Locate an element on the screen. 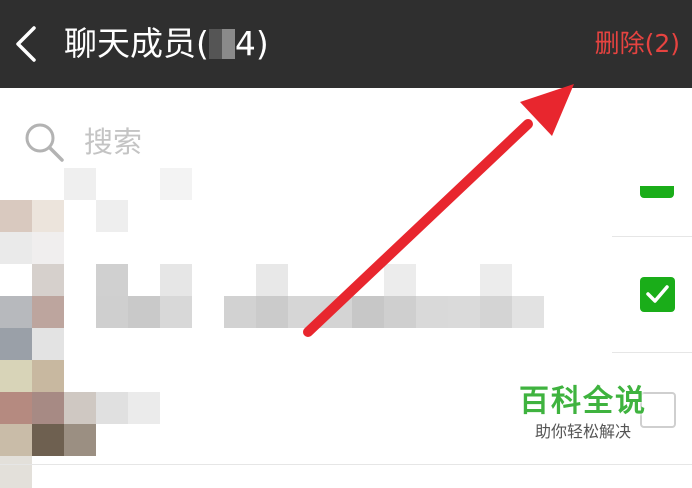 The width and height of the screenshot is (692, 488). title-text: 聊天成员( is located at coordinates (136, 43).